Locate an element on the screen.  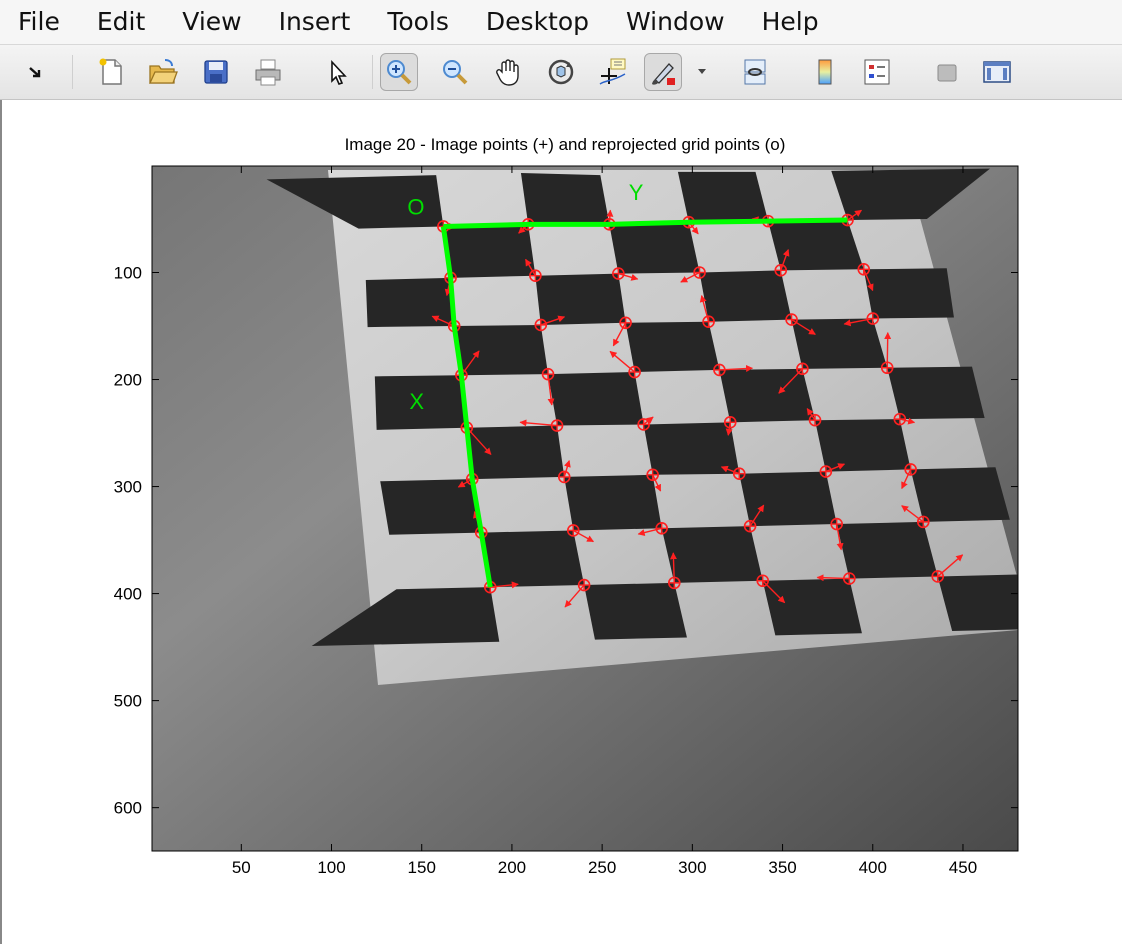
x-tick-label: 450 is located at coordinates (963, 867).